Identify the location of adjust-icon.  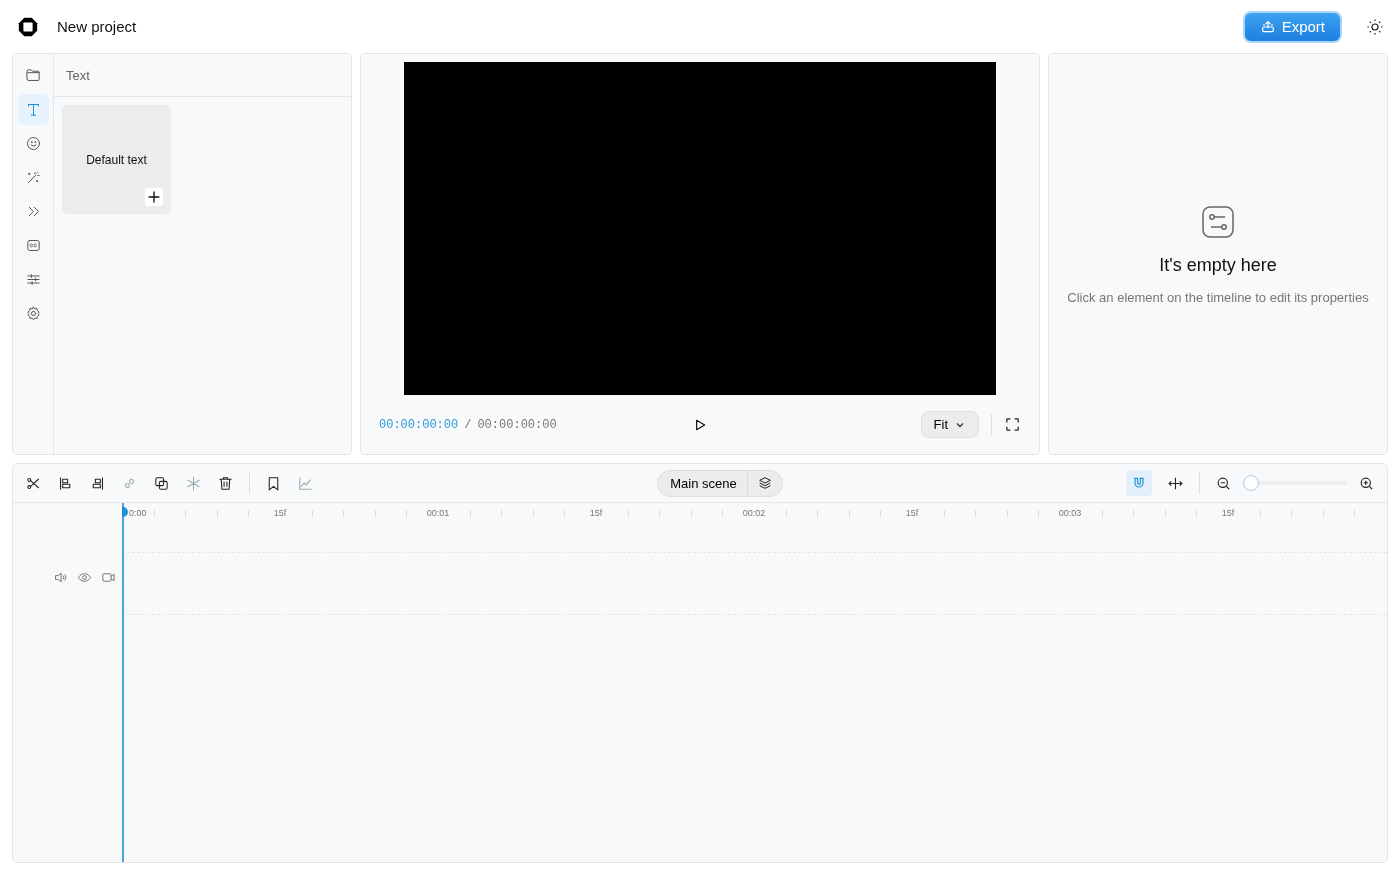
(33, 279).